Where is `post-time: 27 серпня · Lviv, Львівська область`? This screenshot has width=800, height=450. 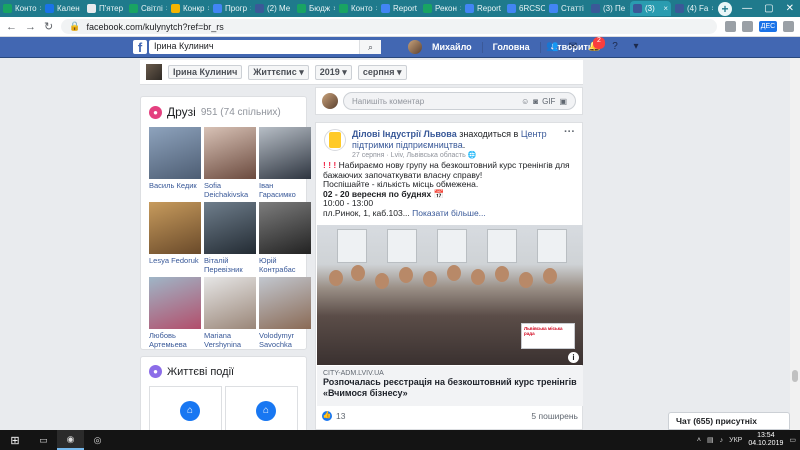 post-time: 27 серпня · Lviv, Львівська область is located at coordinates (409, 155).